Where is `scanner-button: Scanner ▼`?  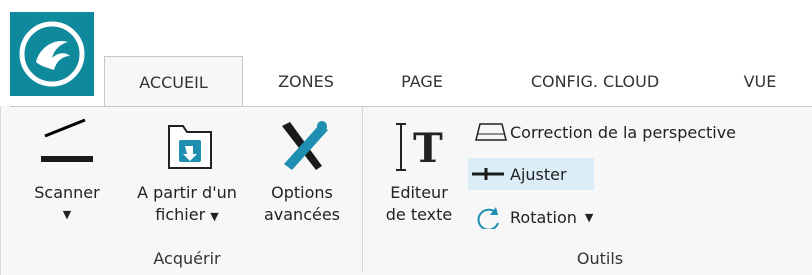 scanner-button: Scanner ▼ is located at coordinates (67, 171).